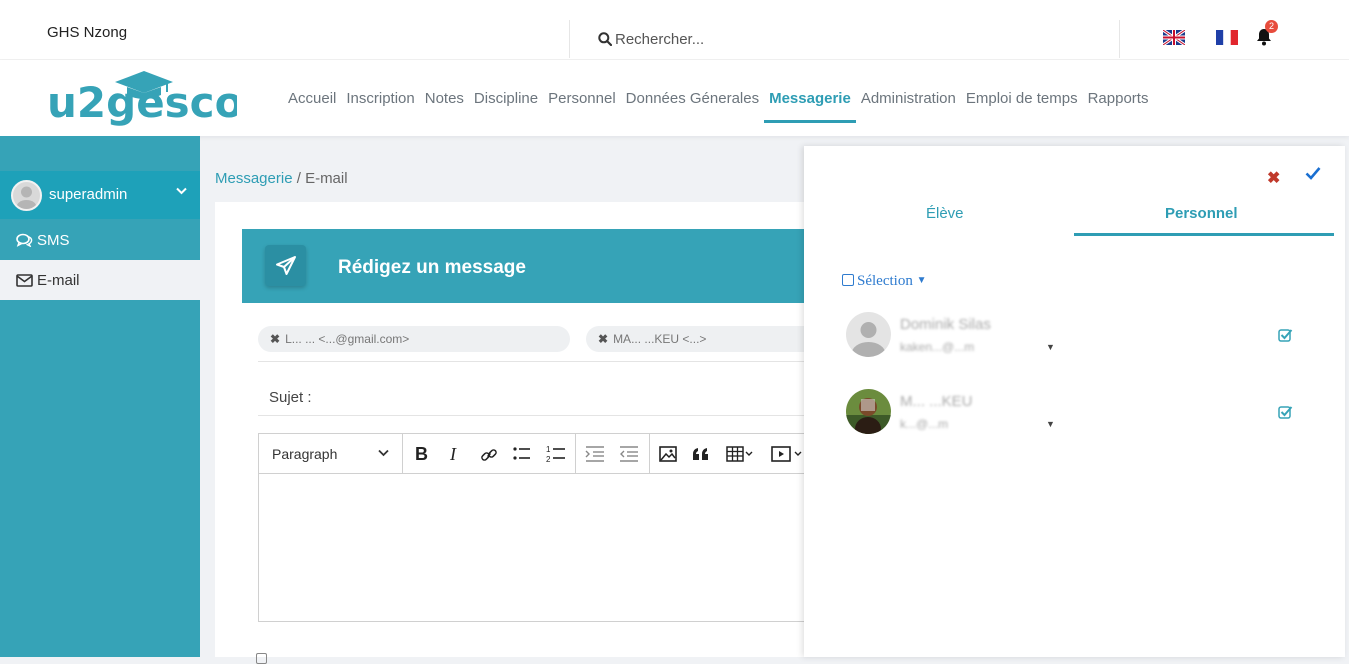 This screenshot has height=664, width=1349. I want to click on recipient-text: L... ... <...@gmail.com>, so click(347, 339).